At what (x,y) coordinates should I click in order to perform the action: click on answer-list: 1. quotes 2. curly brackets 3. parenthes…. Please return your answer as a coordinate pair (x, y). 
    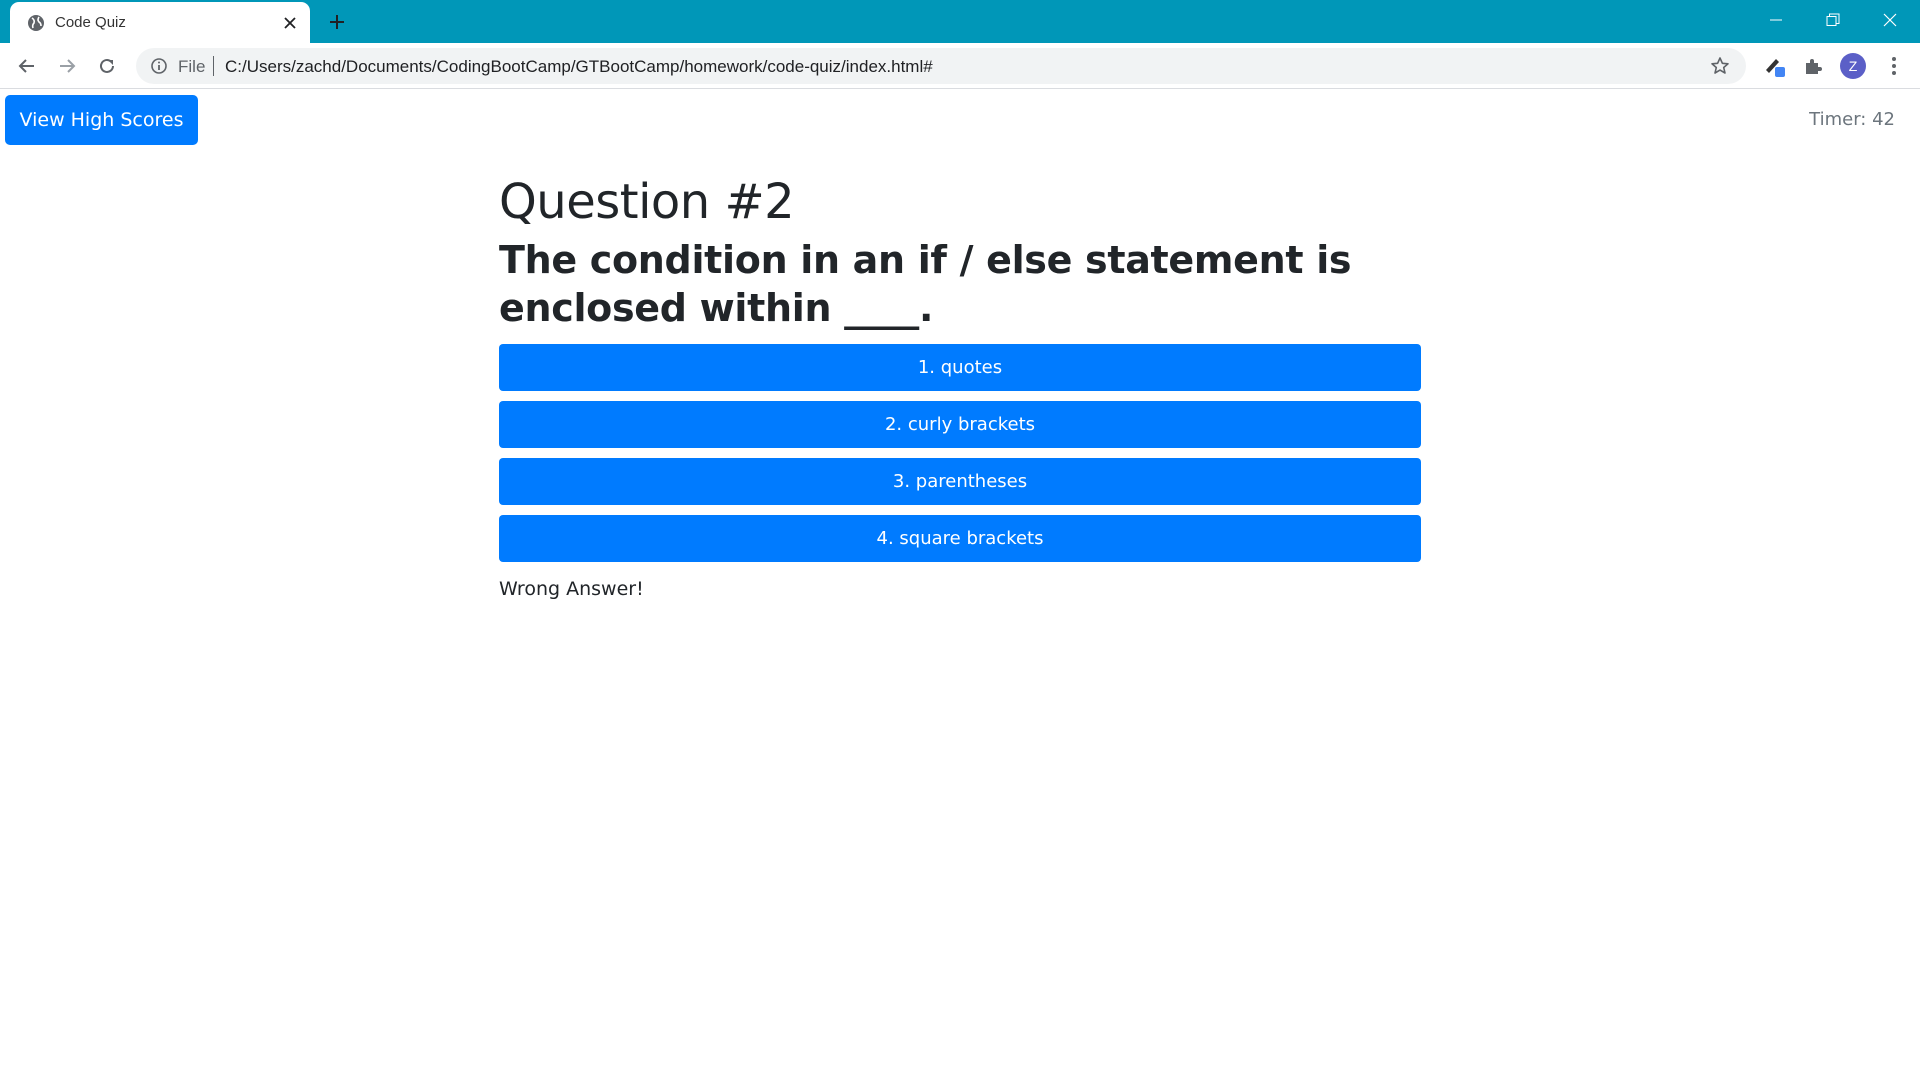
    Looking at the image, I should click on (960, 453).